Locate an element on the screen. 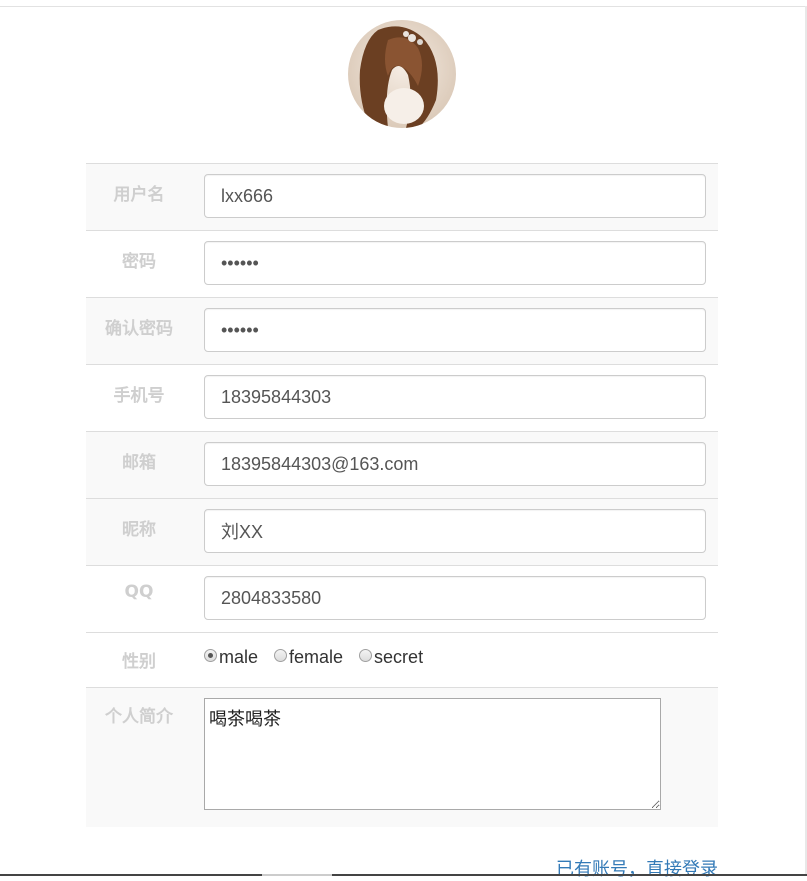 The width and height of the screenshot is (807, 881). qq-label: QQ is located at coordinates (139, 599).